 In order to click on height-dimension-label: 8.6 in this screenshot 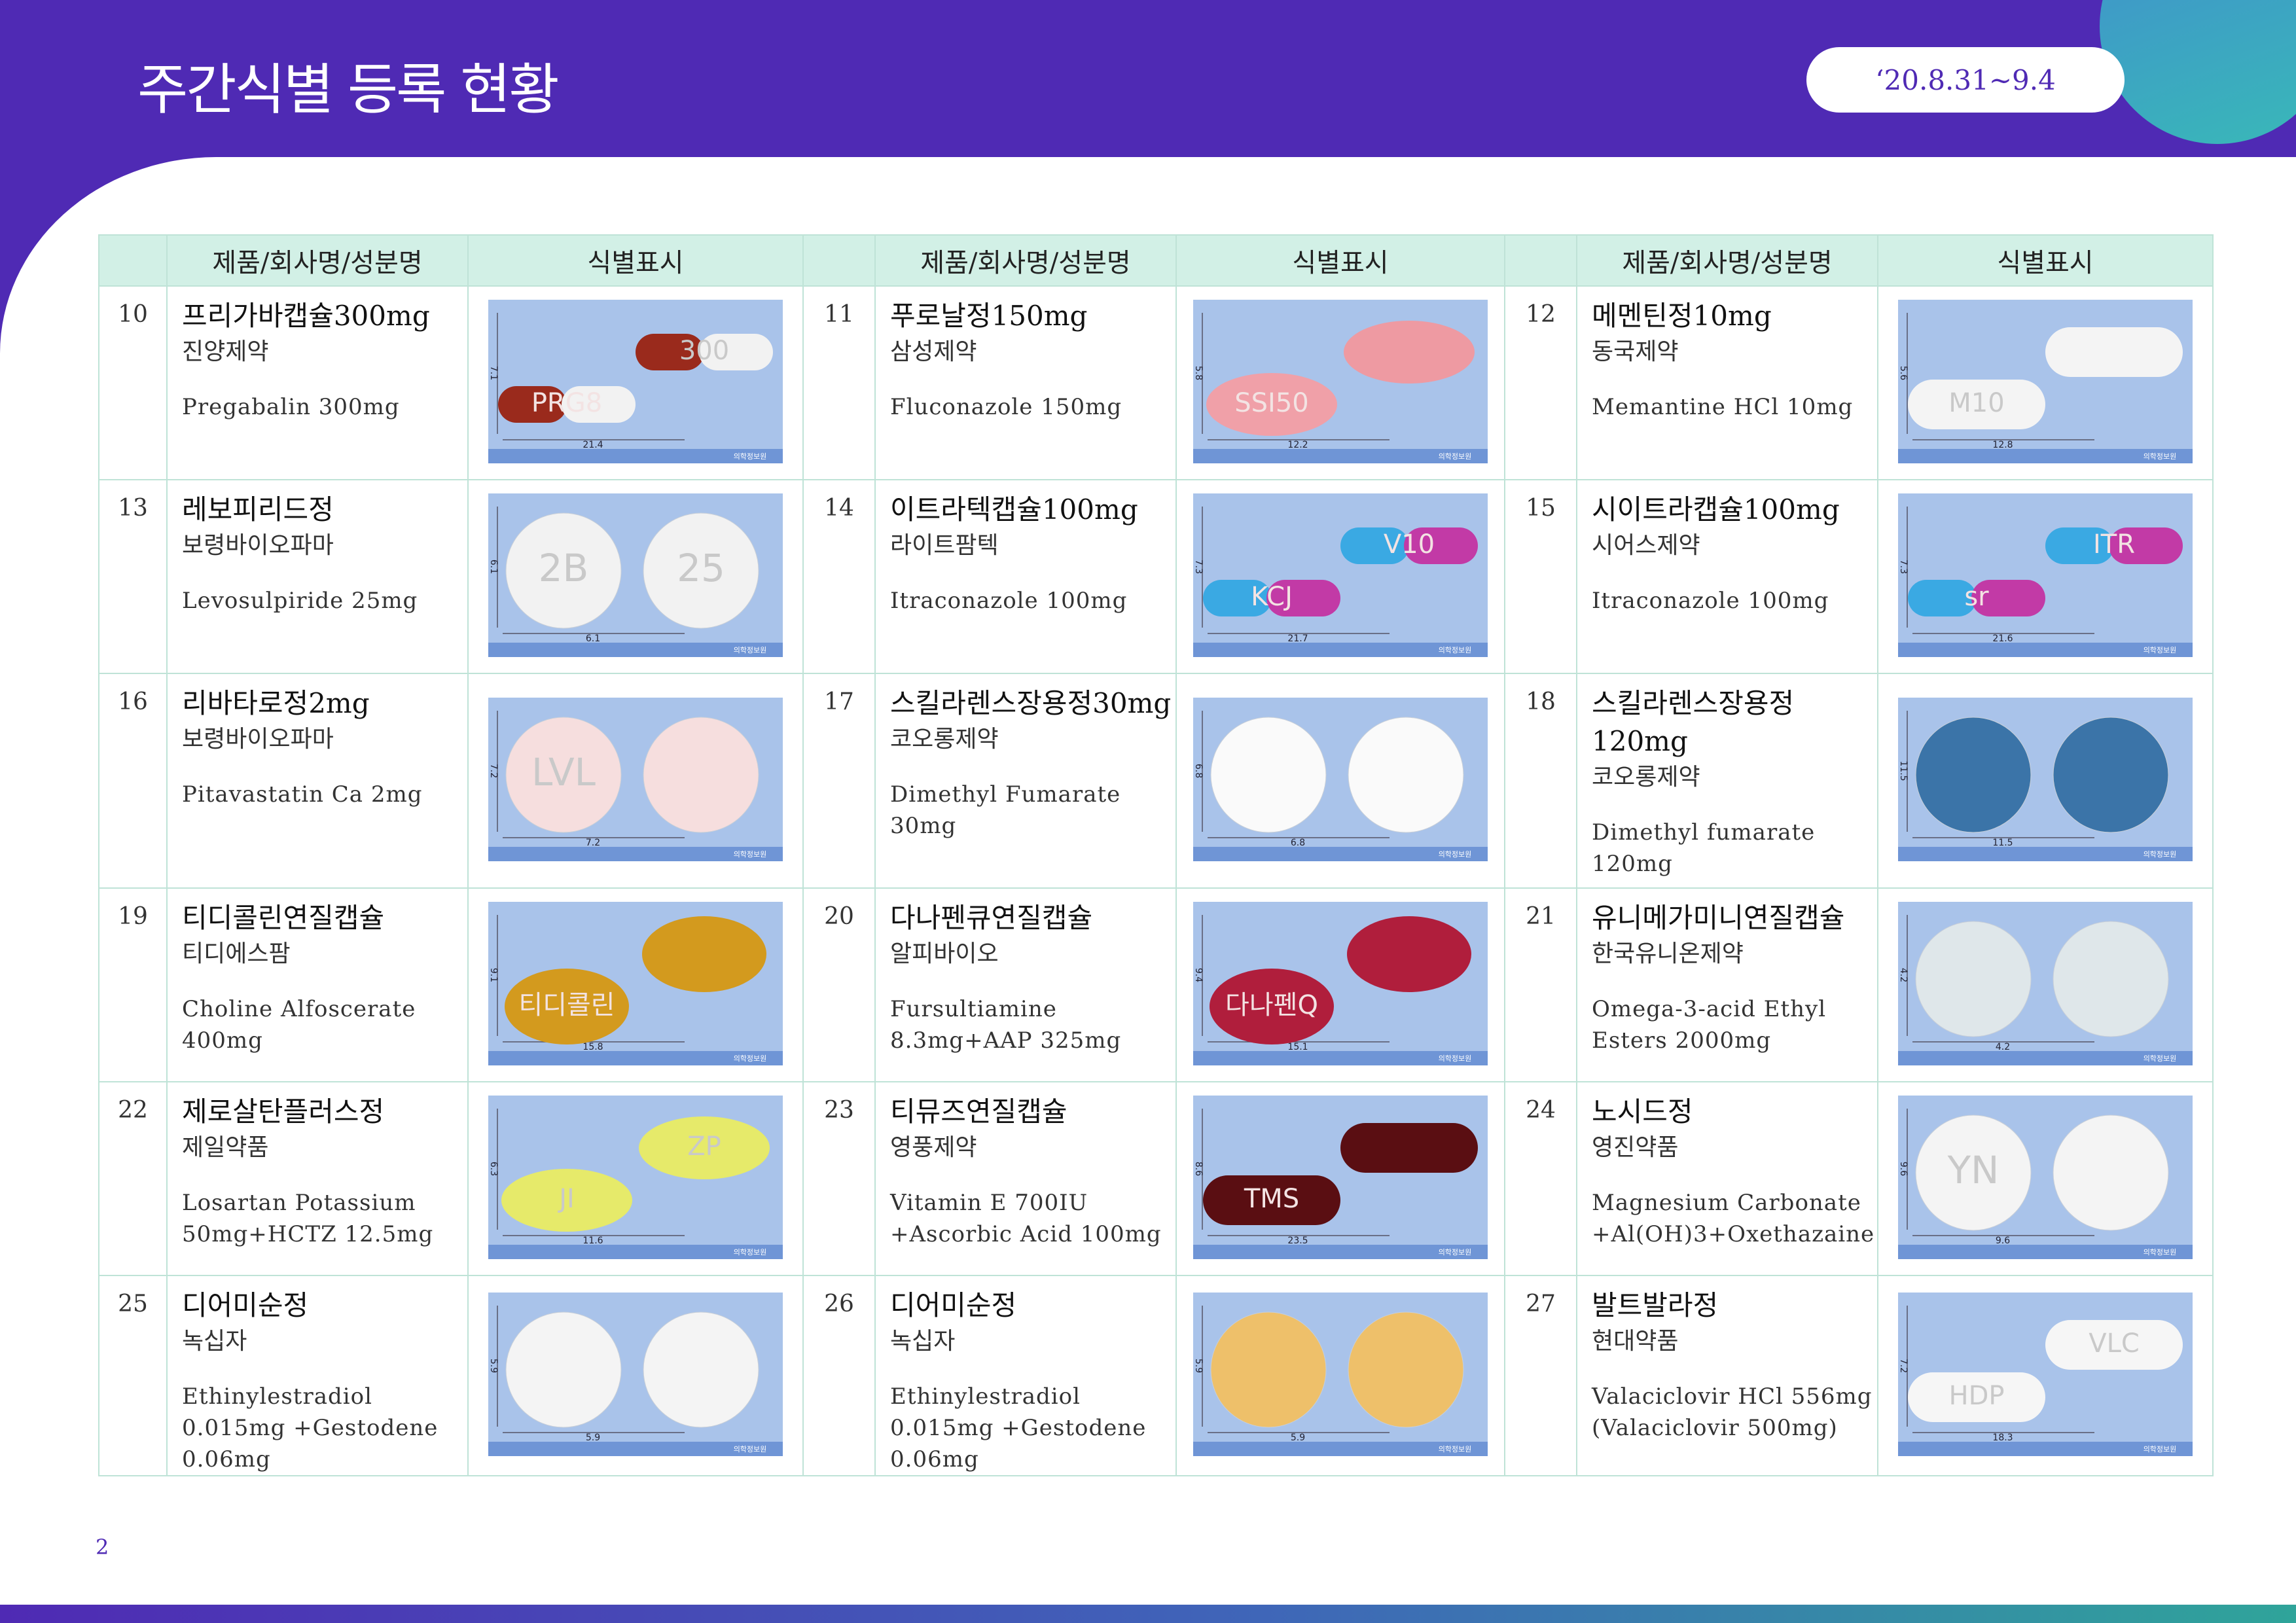, I will do `click(1198, 1169)`.